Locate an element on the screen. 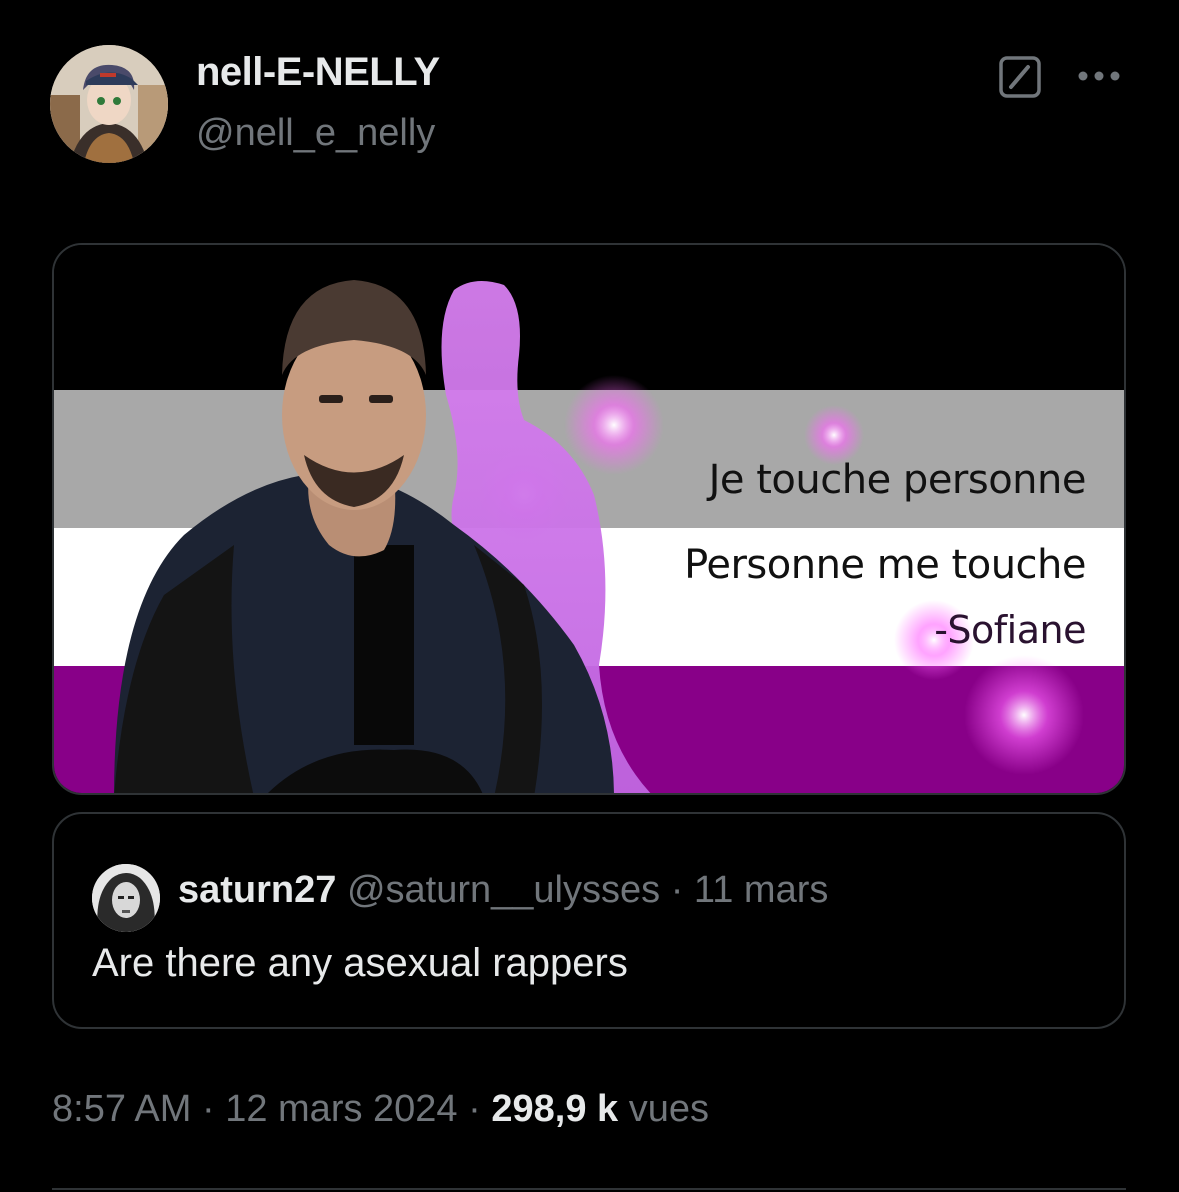  views-label: vues is located at coordinates (668, 1109).